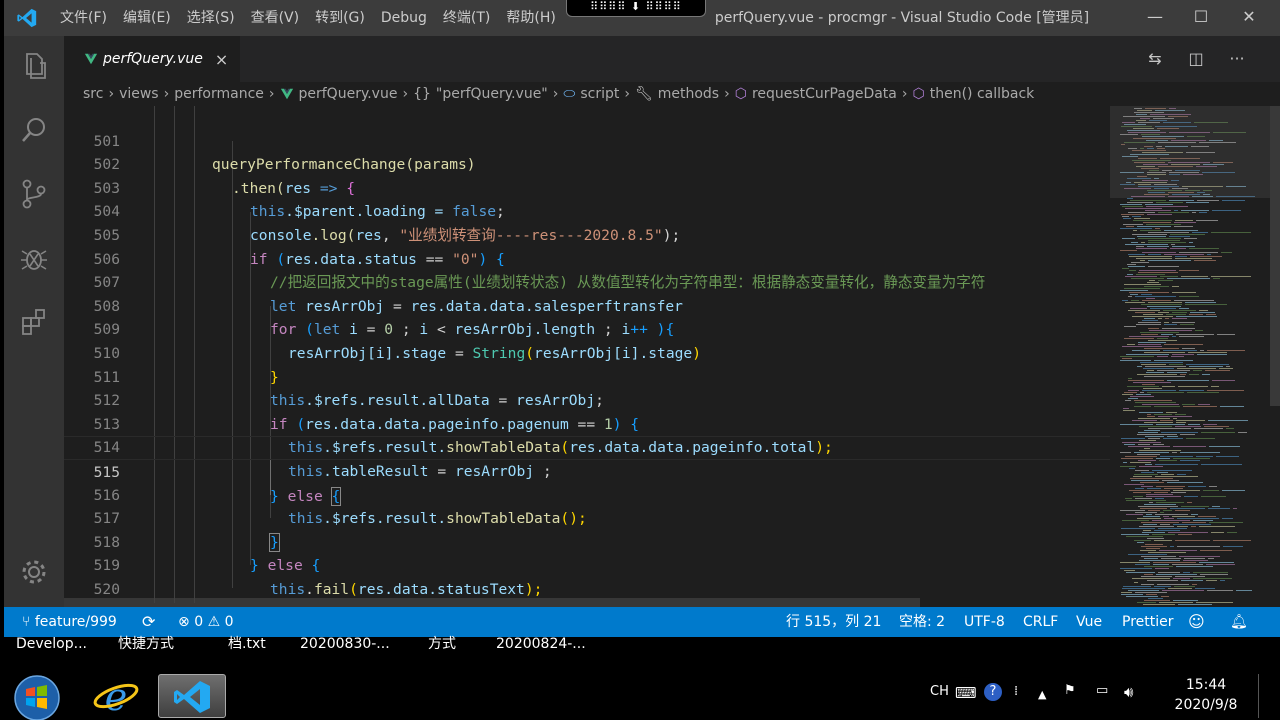 This screenshot has height=720, width=1280. I want to click on minimize-button: —, so click(1155, 18).